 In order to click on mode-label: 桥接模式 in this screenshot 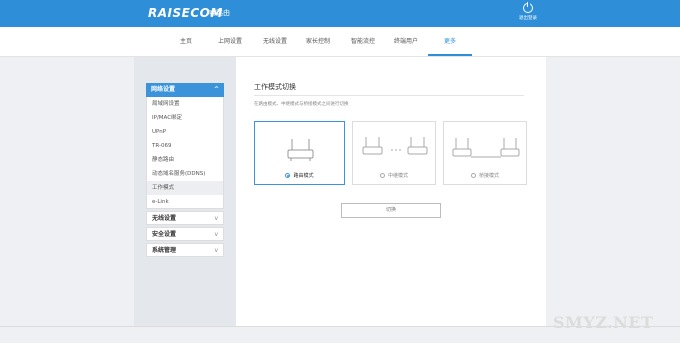, I will do `click(488, 176)`.